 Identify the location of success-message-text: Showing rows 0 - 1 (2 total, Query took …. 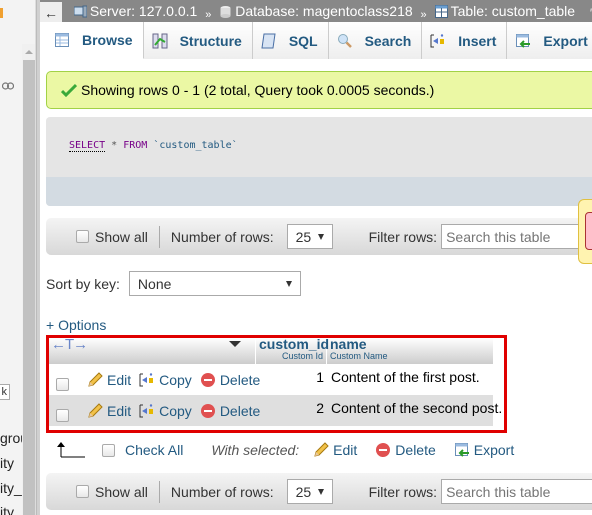
(258, 90).